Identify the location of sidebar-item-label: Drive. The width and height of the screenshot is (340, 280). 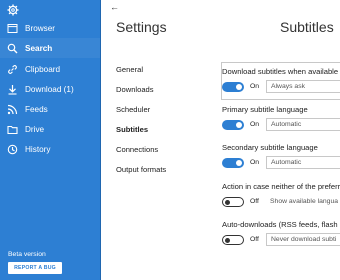
(35, 129).